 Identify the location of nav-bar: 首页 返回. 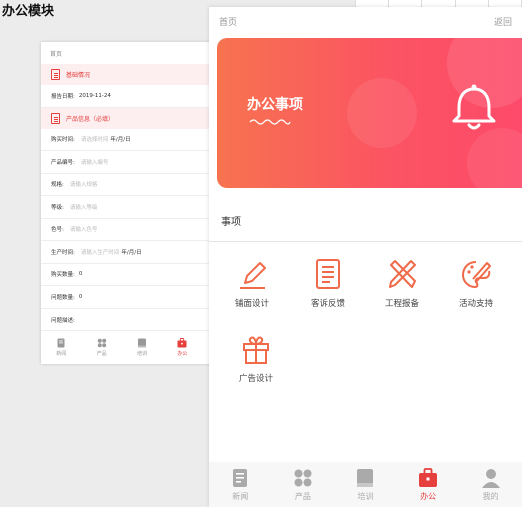
(365, 21).